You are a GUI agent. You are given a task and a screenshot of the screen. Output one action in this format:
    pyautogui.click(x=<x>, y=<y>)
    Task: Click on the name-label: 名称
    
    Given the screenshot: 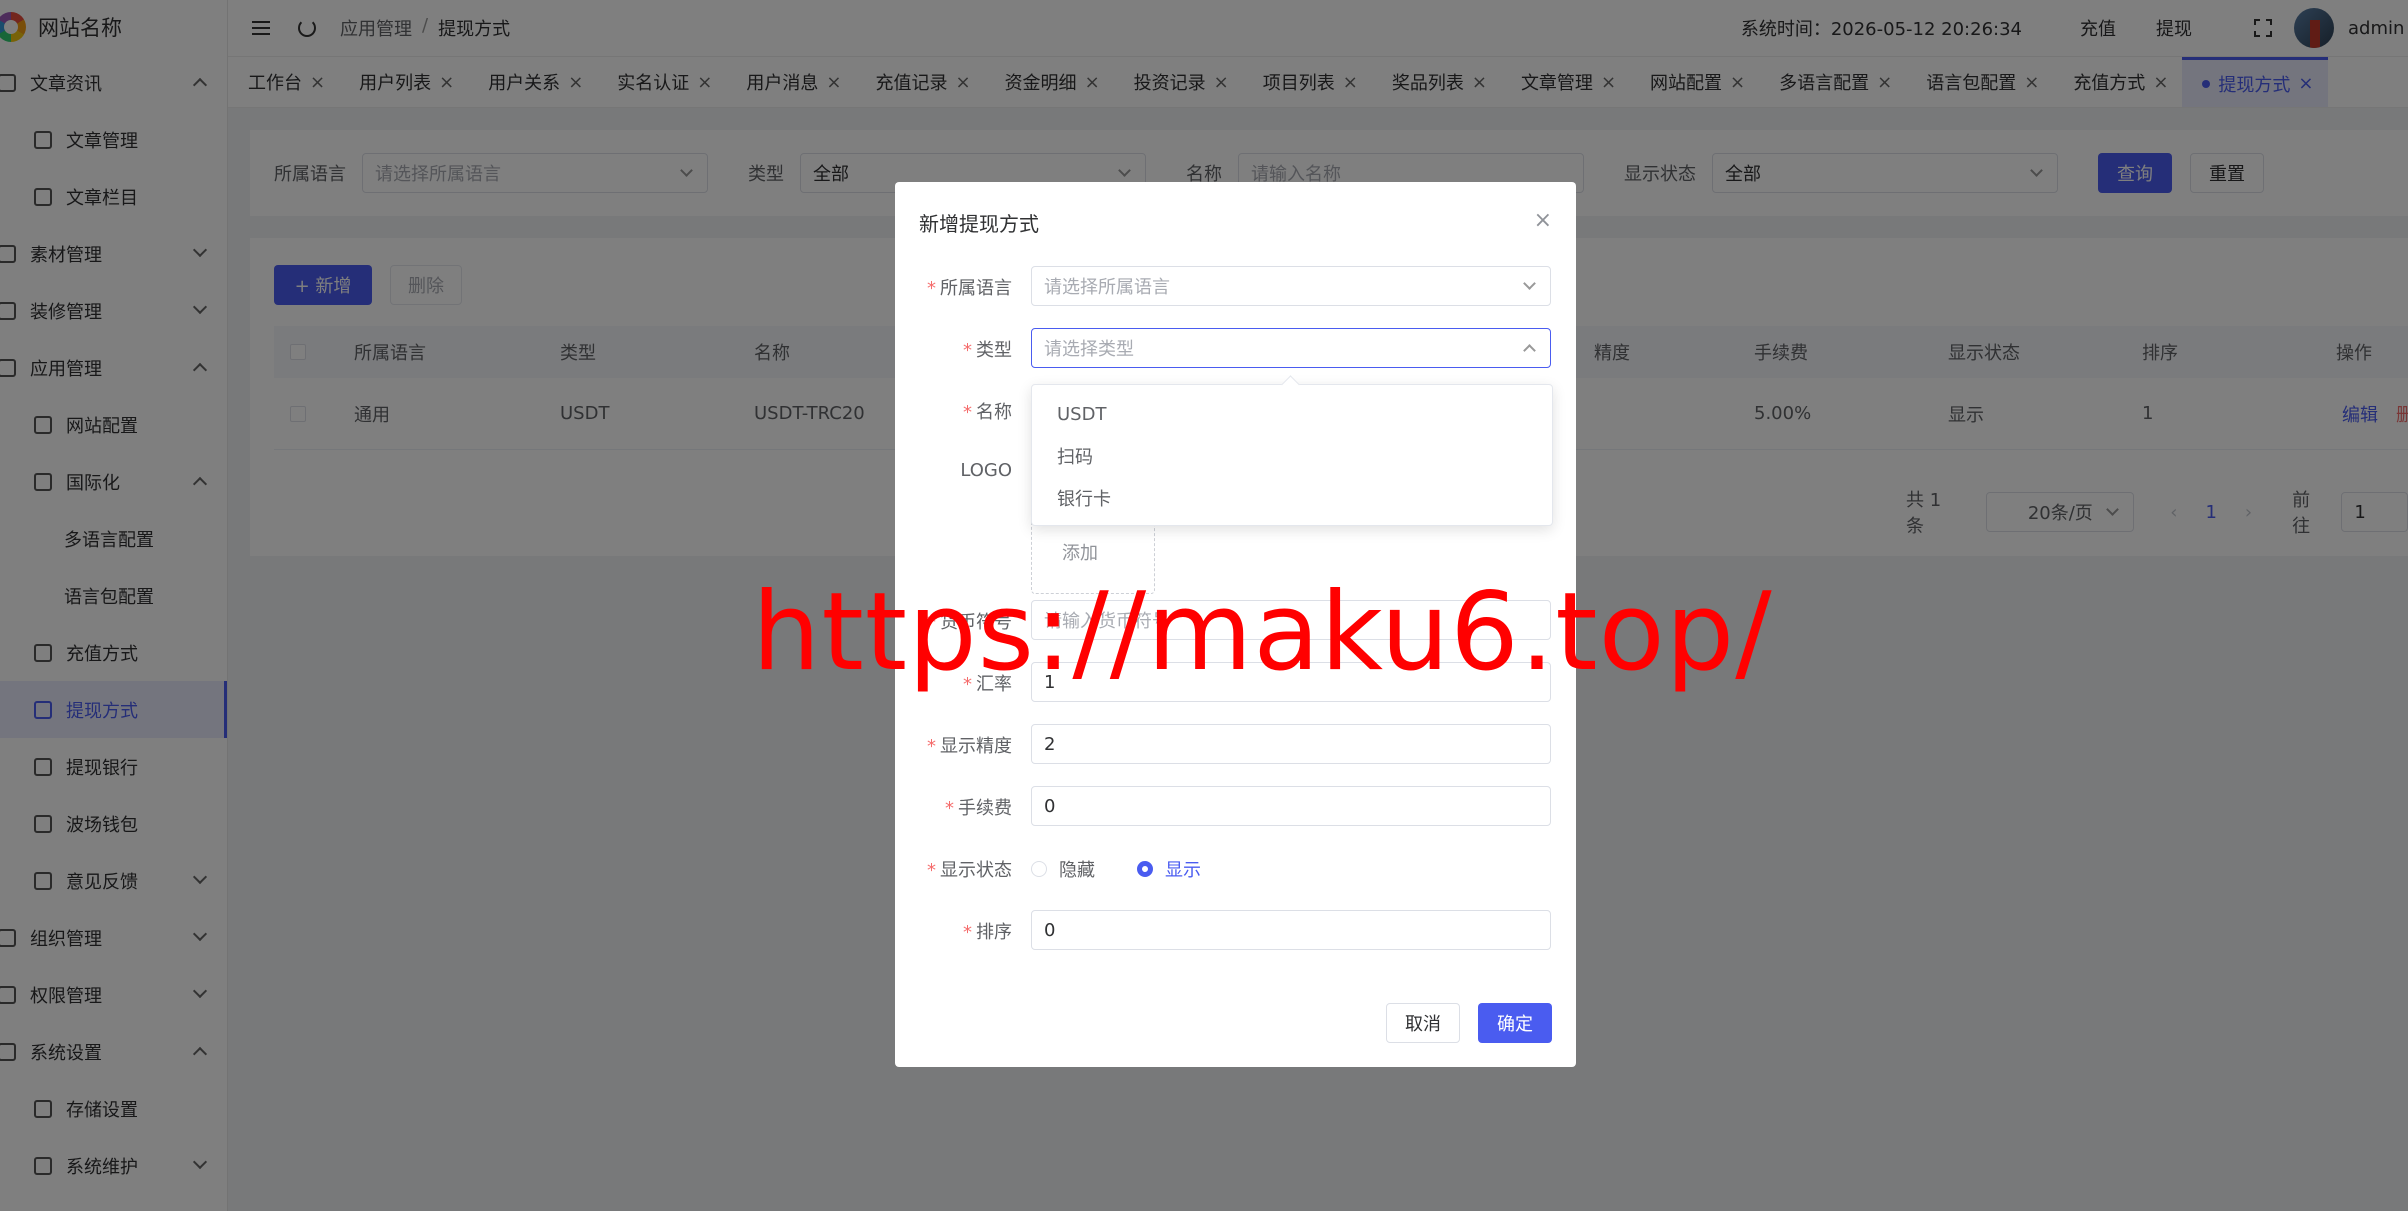 What is the action you would take?
    pyautogui.click(x=994, y=412)
    